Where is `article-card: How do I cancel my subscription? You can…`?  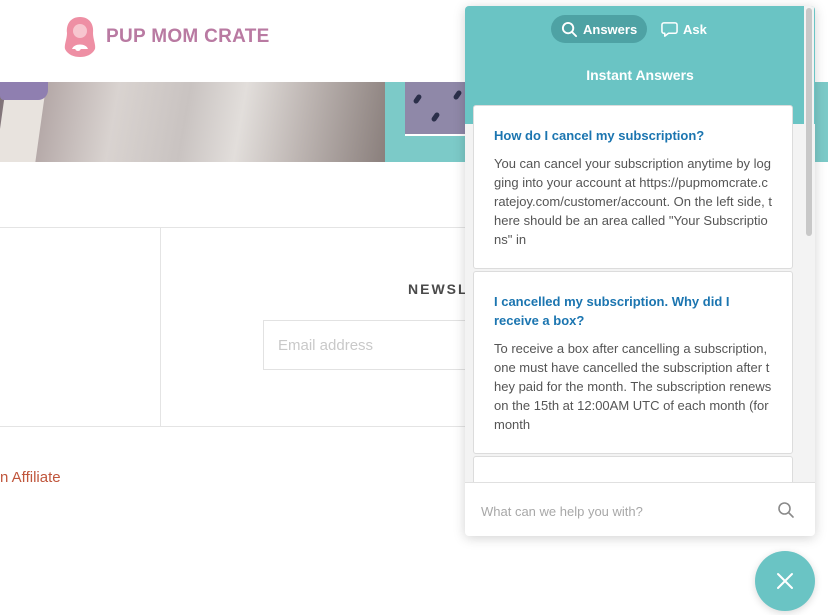 article-card: How do I cancel my subscription? You can… is located at coordinates (633, 187).